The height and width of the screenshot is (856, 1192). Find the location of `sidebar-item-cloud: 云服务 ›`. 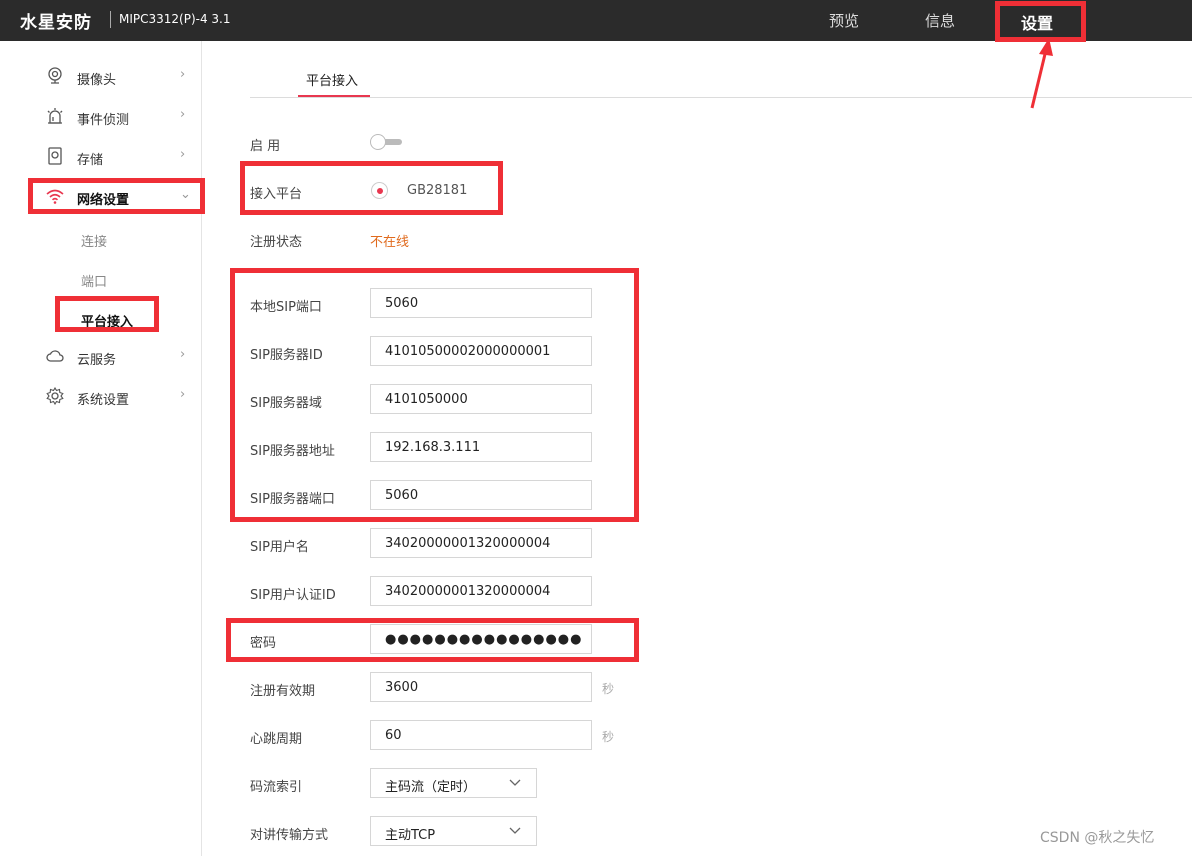

sidebar-item-cloud: 云服务 › is located at coordinates (100, 357).